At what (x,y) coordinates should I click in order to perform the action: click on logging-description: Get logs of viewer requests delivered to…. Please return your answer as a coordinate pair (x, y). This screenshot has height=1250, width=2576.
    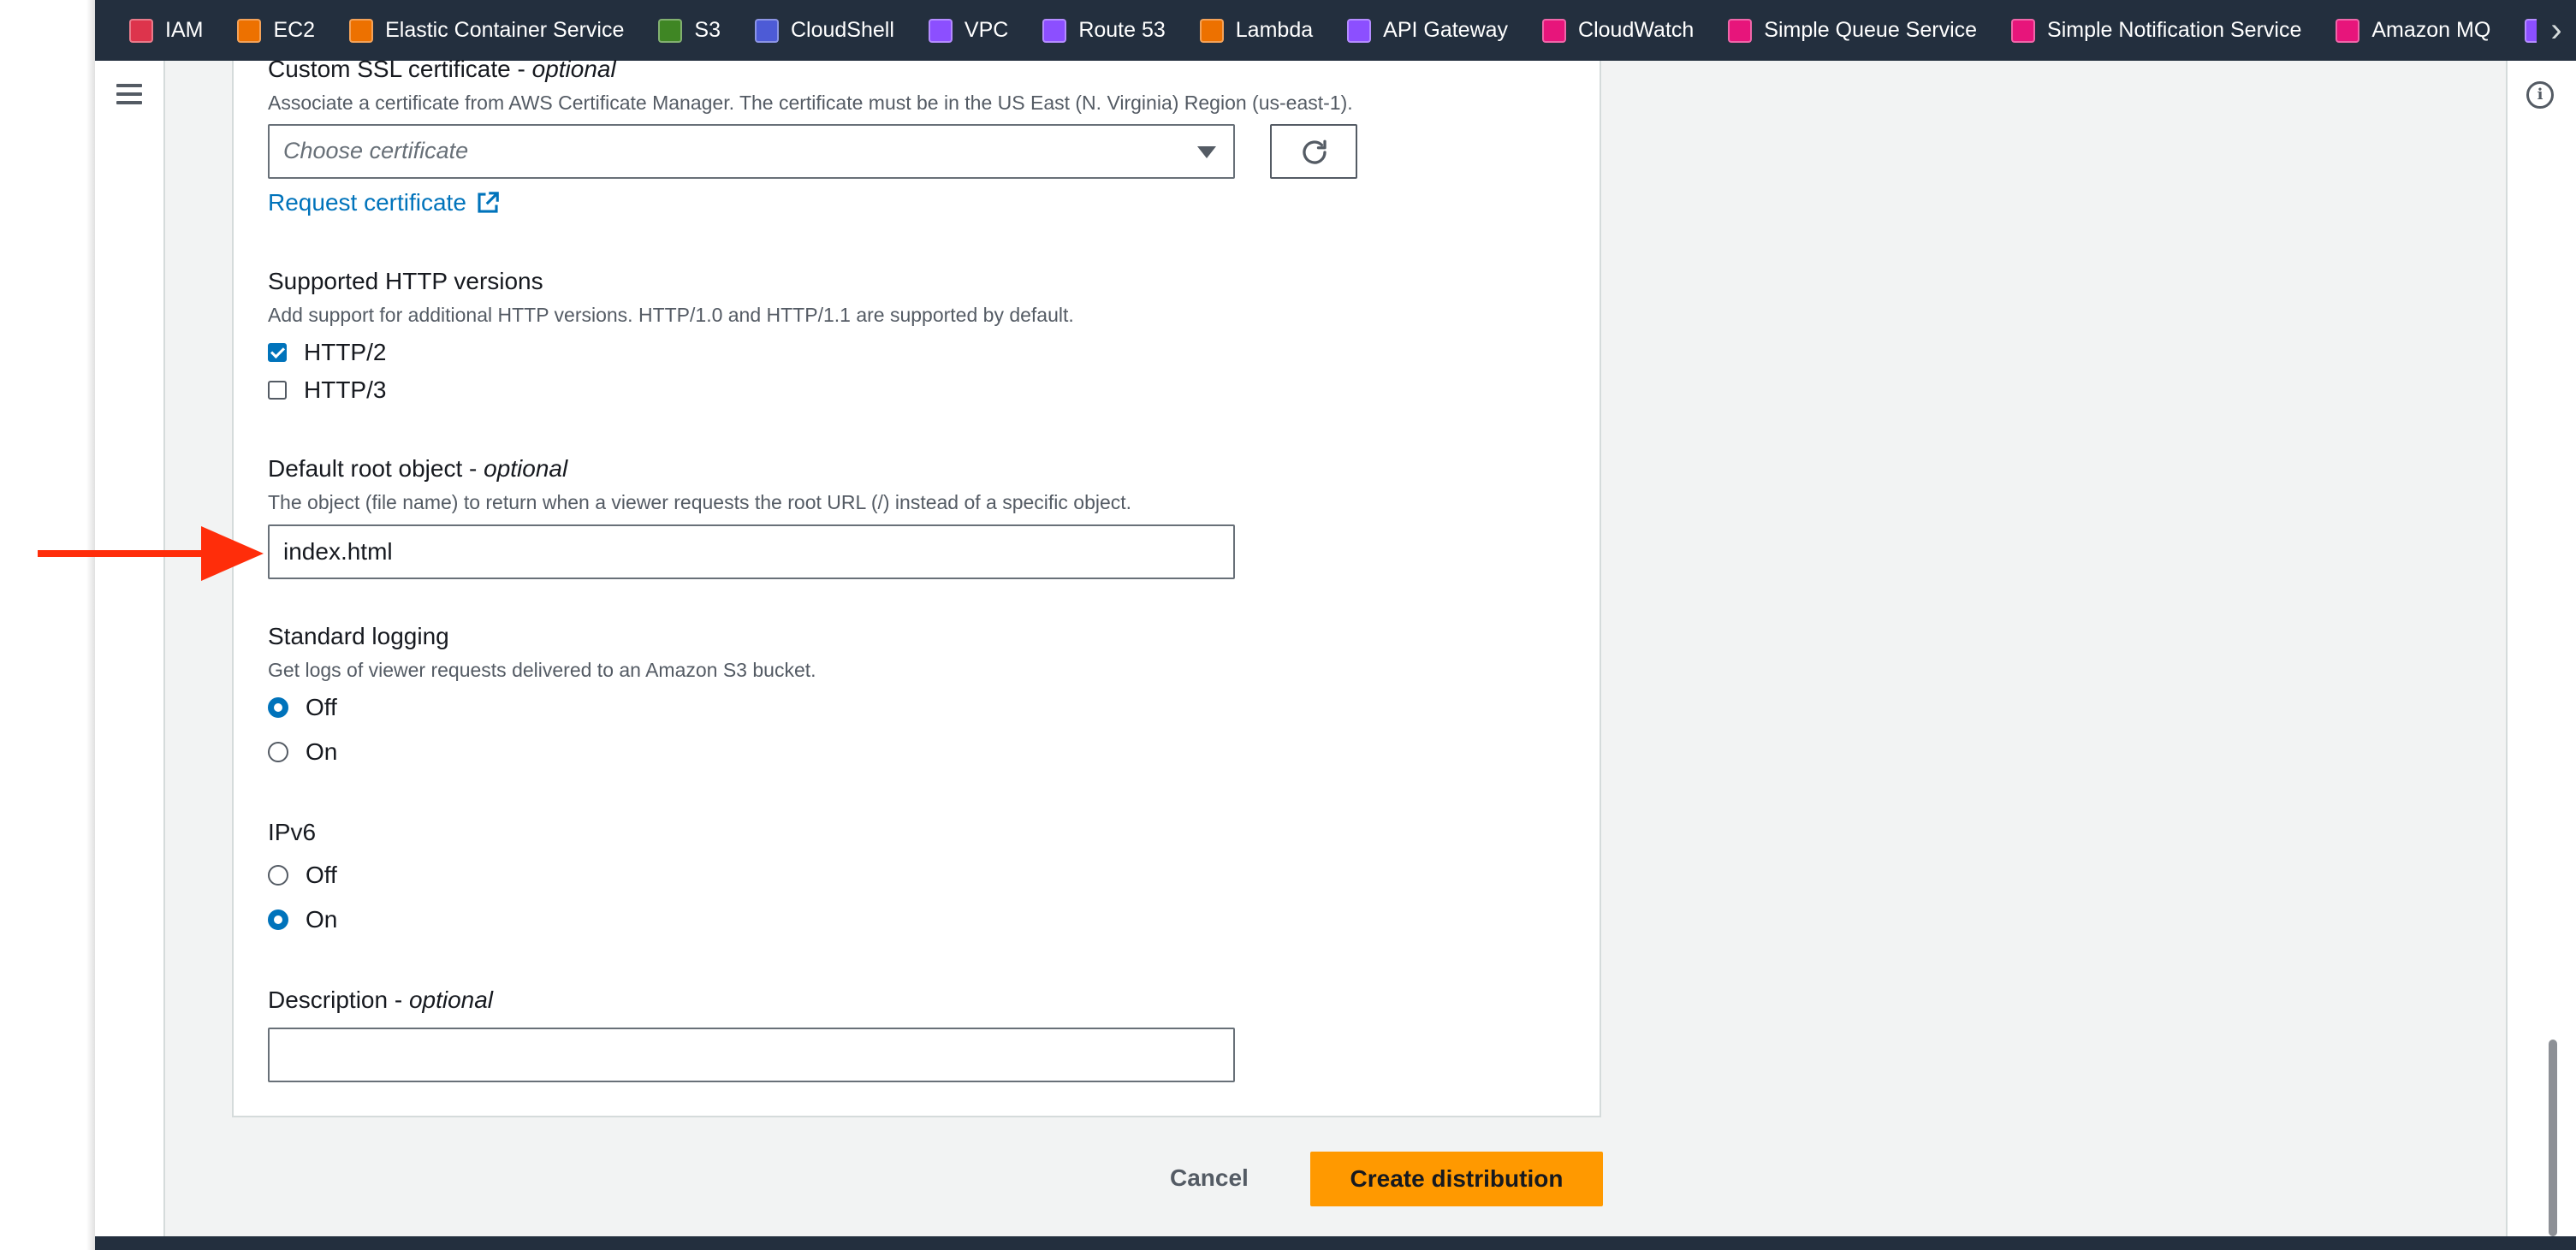
    Looking at the image, I should click on (542, 670).